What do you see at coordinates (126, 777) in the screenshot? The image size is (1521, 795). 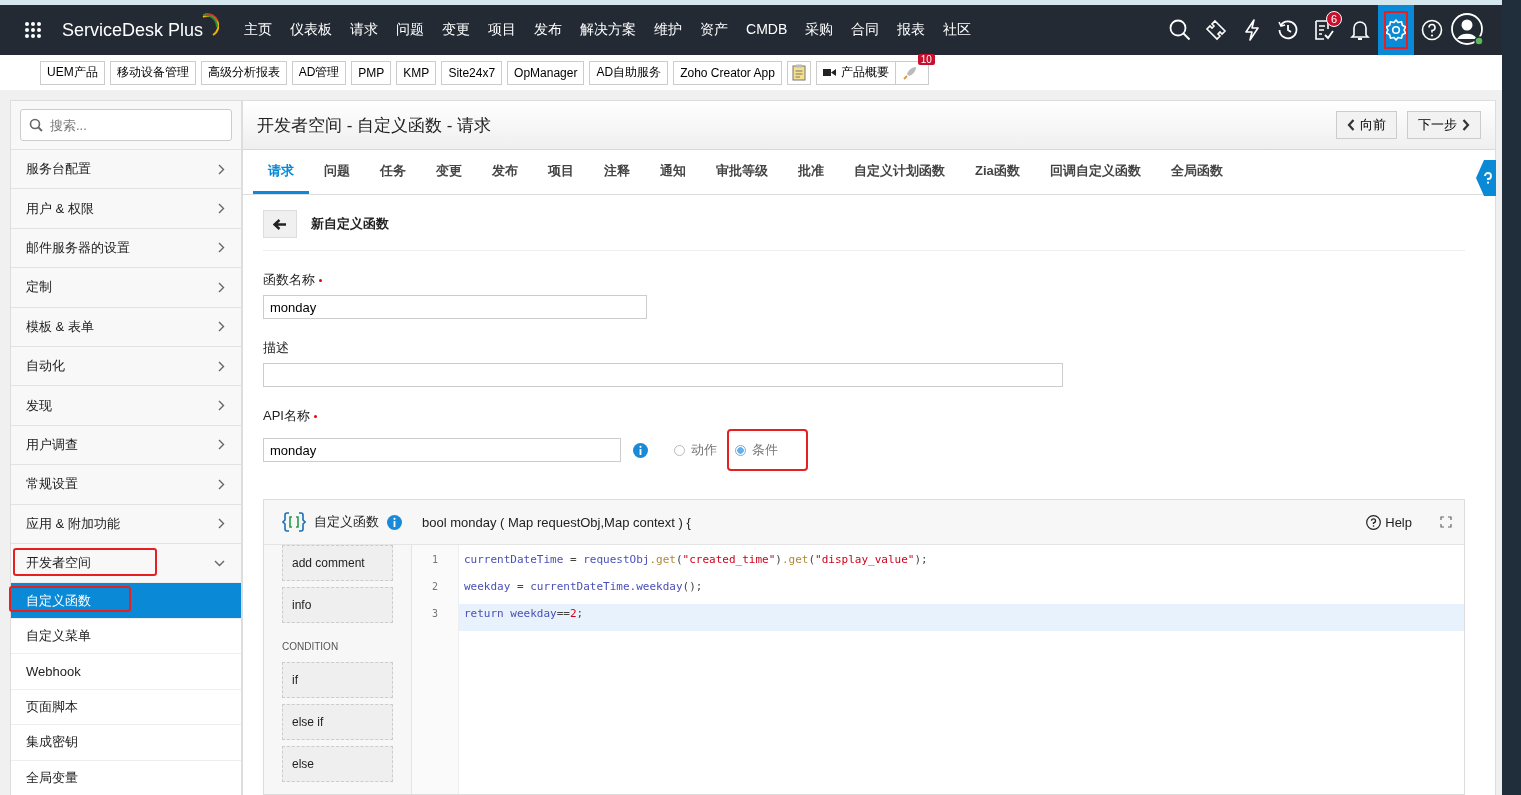 I see `sidebar-subitem: 全局变量` at bounding box center [126, 777].